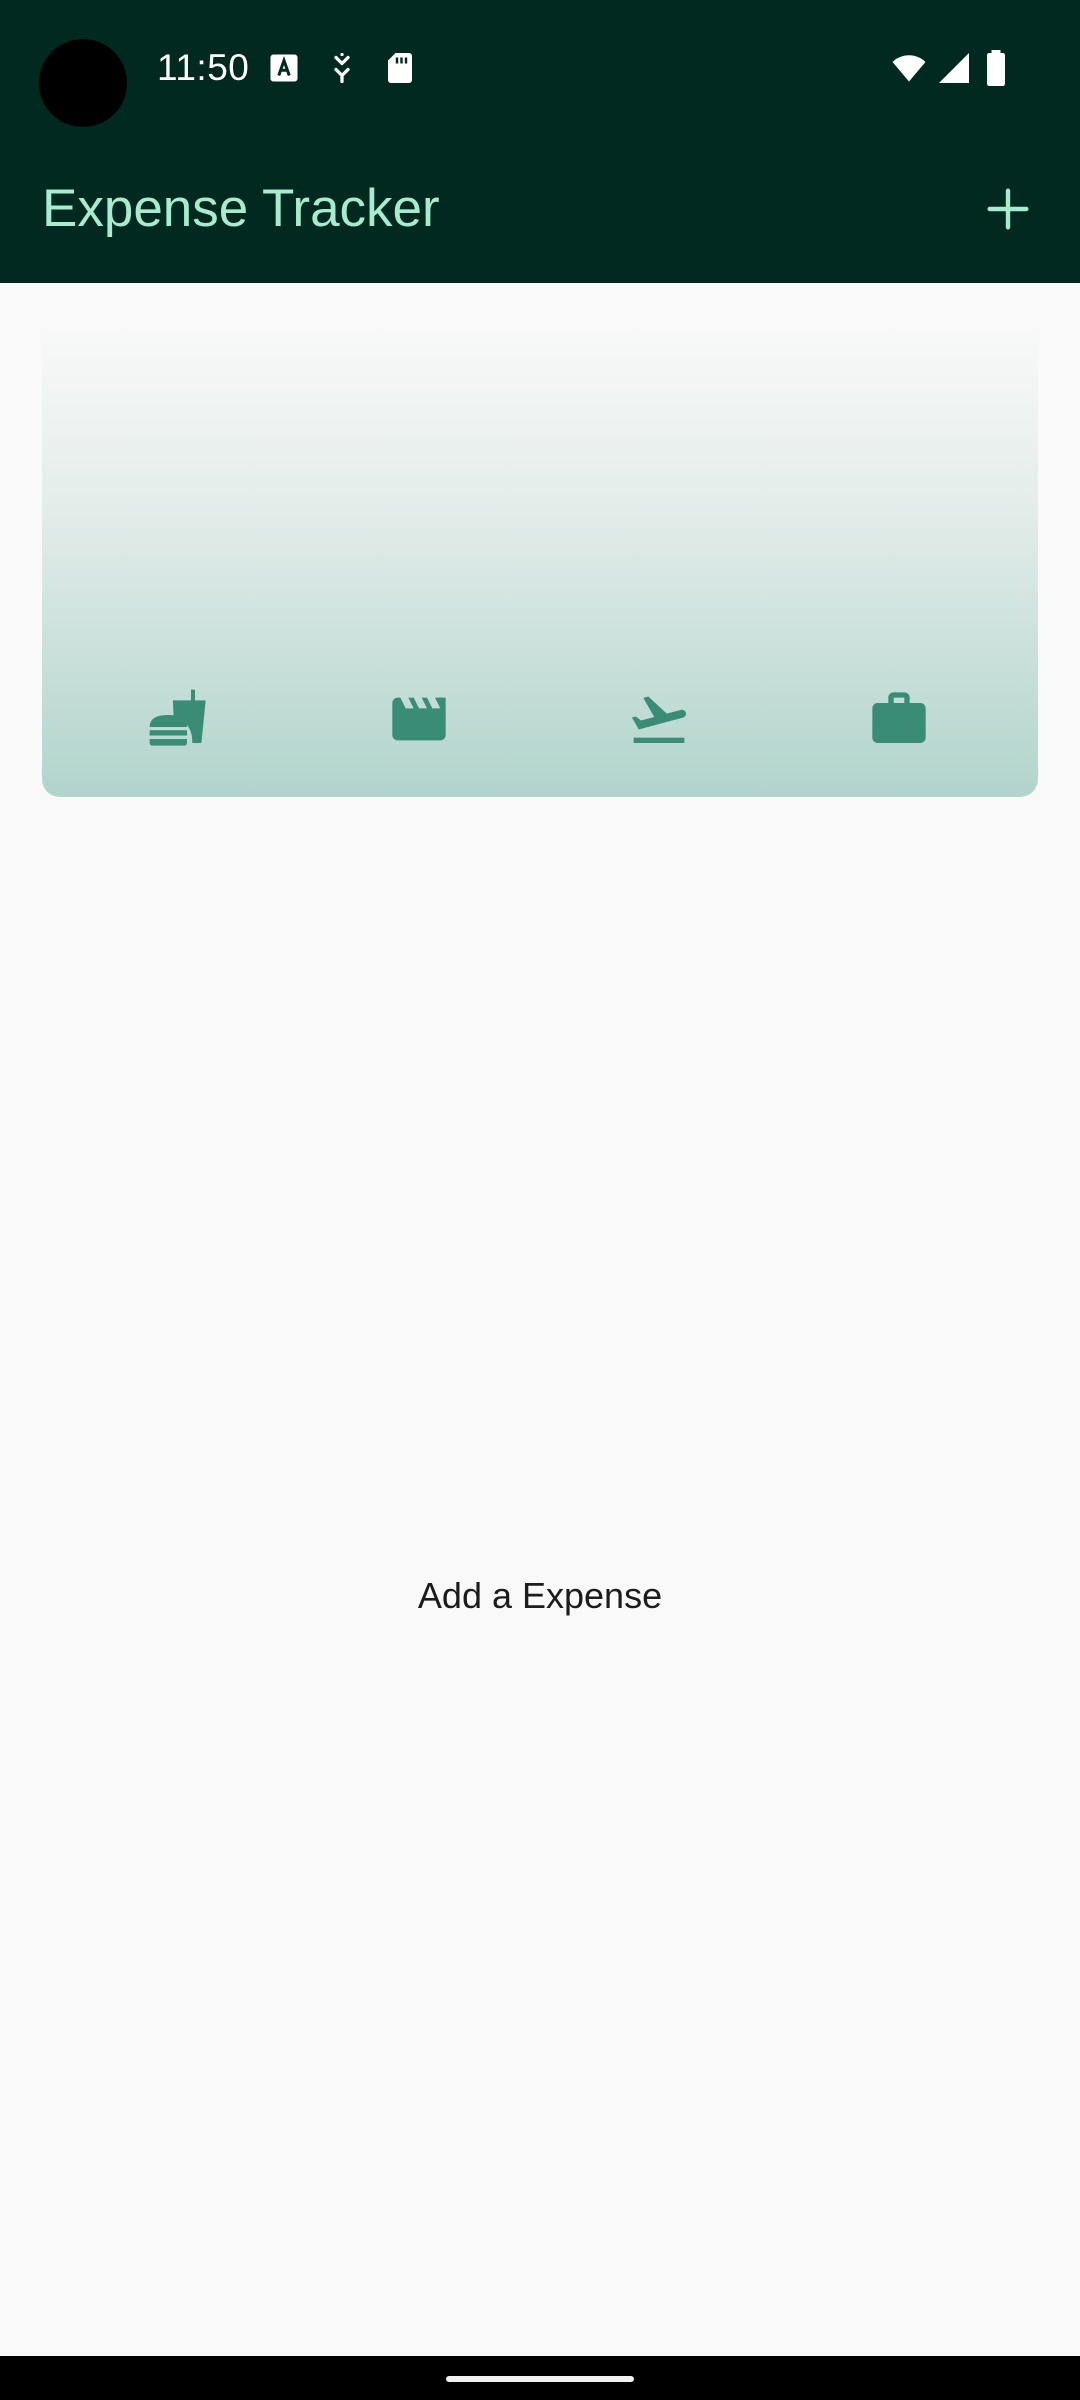 The image size is (1080, 2400). Describe the element at coordinates (419, 719) in the screenshot. I see `movie-icon` at that location.